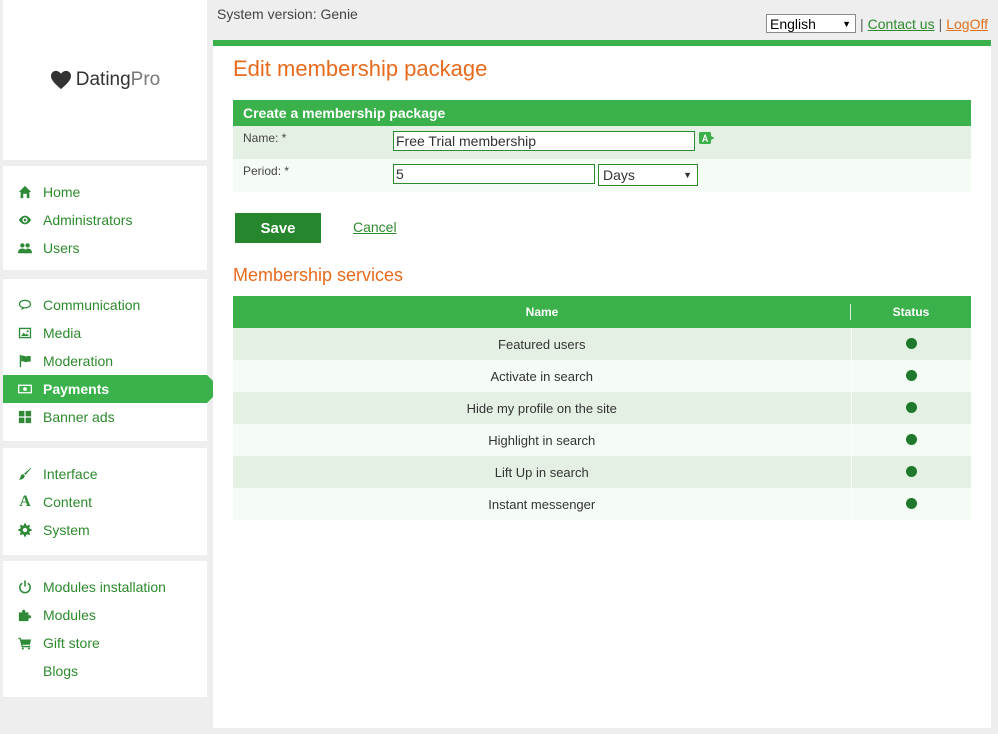  Describe the element at coordinates (602, 113) in the screenshot. I see `form-header: Create a membership package` at that location.